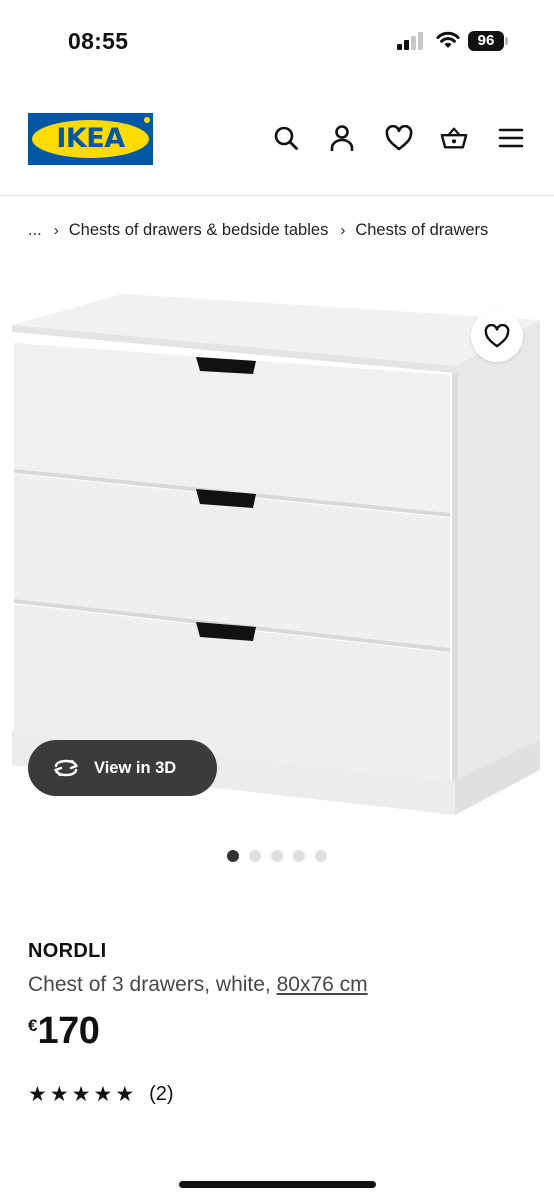 The image size is (554, 1200). I want to click on breadcrumb-item-chests-bedside: Chests of drawers & bedside tables, so click(199, 230).